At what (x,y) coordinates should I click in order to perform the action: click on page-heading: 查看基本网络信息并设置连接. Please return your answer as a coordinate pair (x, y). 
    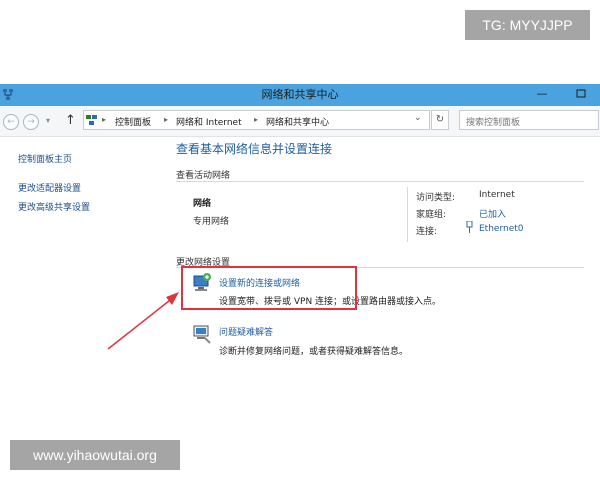
    Looking at the image, I should click on (254, 149).